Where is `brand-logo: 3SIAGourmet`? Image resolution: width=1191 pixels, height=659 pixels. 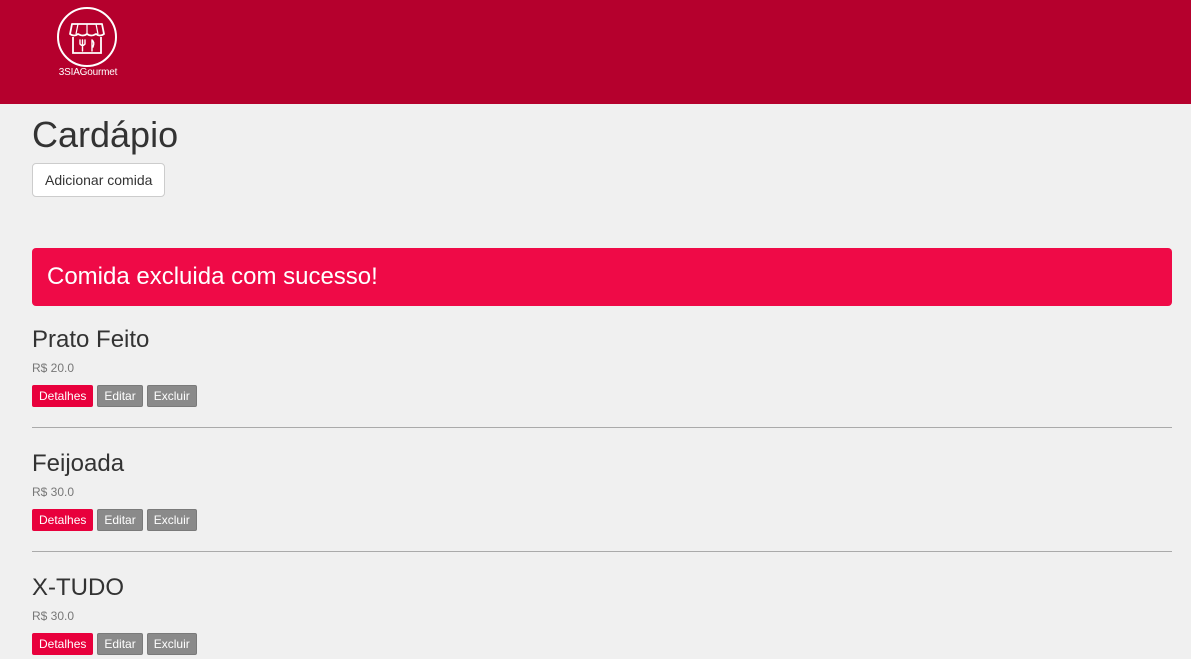 brand-logo: 3SIAGourmet is located at coordinates (88, 44).